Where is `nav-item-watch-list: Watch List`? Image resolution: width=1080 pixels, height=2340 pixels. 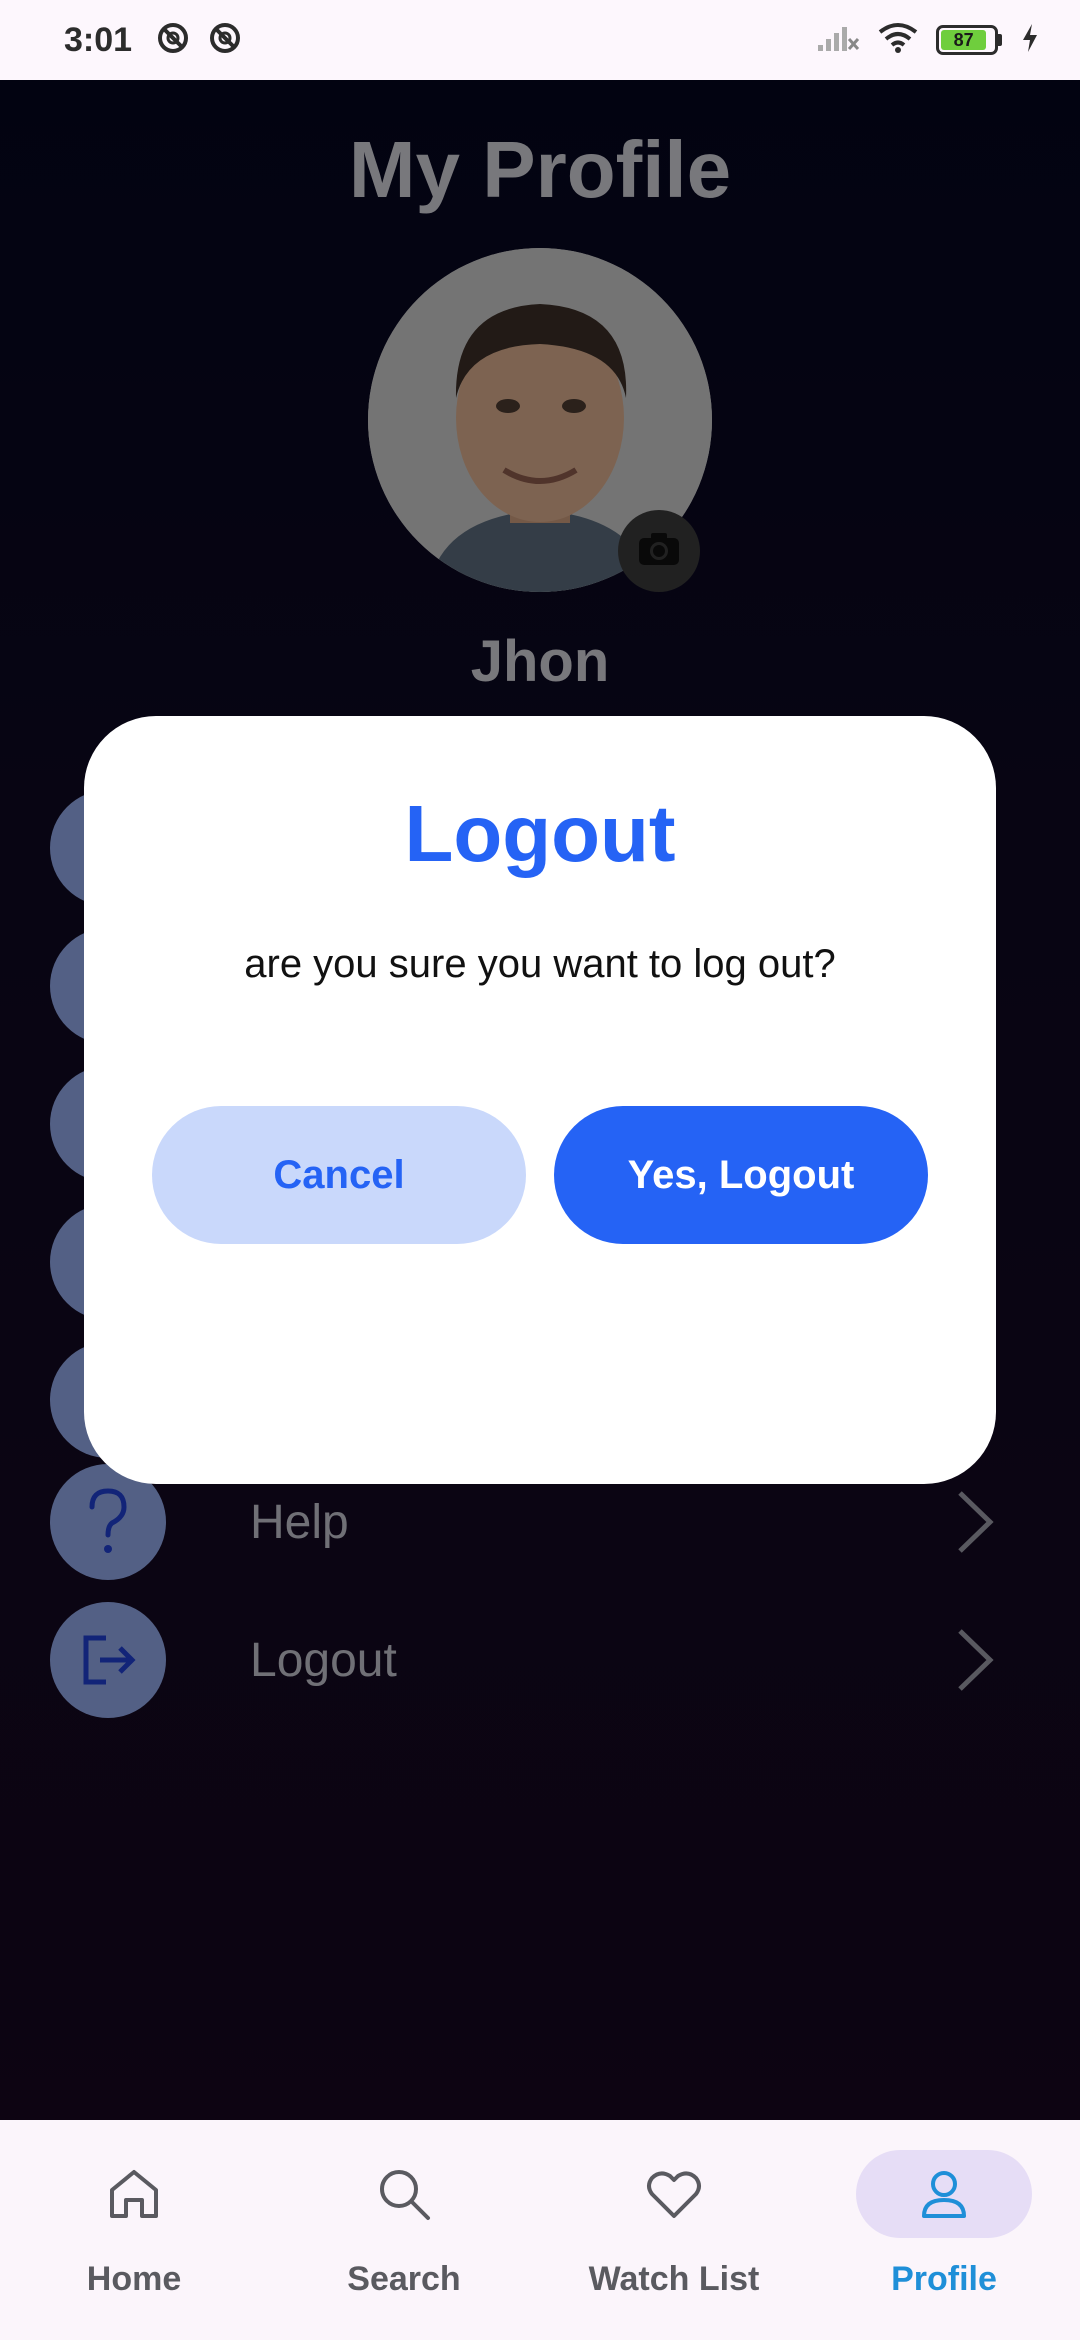
nav-item-watch-list: Watch List is located at coordinates (674, 2240).